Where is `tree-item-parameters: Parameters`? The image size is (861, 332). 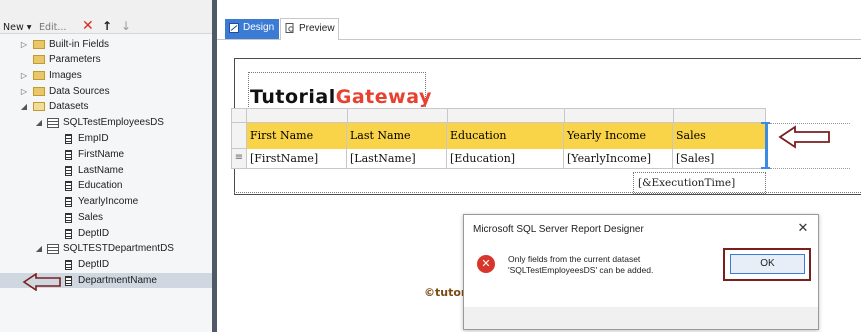
tree-item-parameters: Parameters is located at coordinates (106, 59).